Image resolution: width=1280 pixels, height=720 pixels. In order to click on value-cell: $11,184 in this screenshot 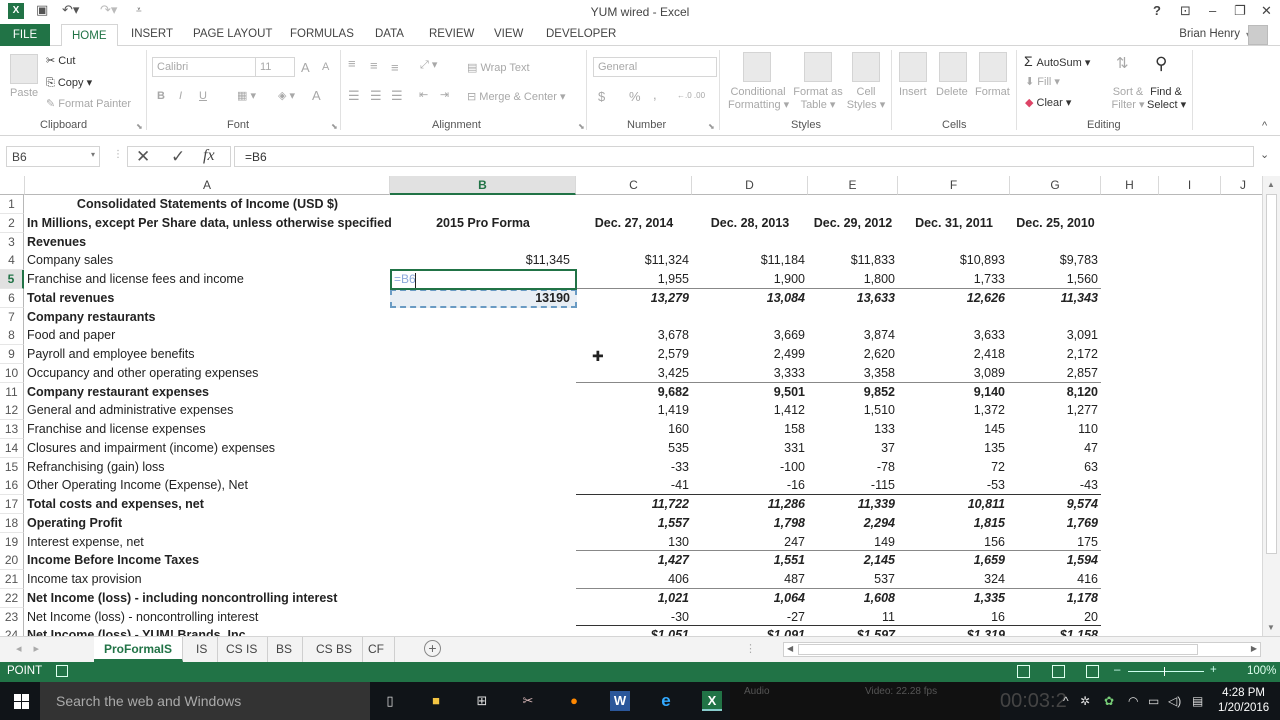, I will do `click(748, 260)`.